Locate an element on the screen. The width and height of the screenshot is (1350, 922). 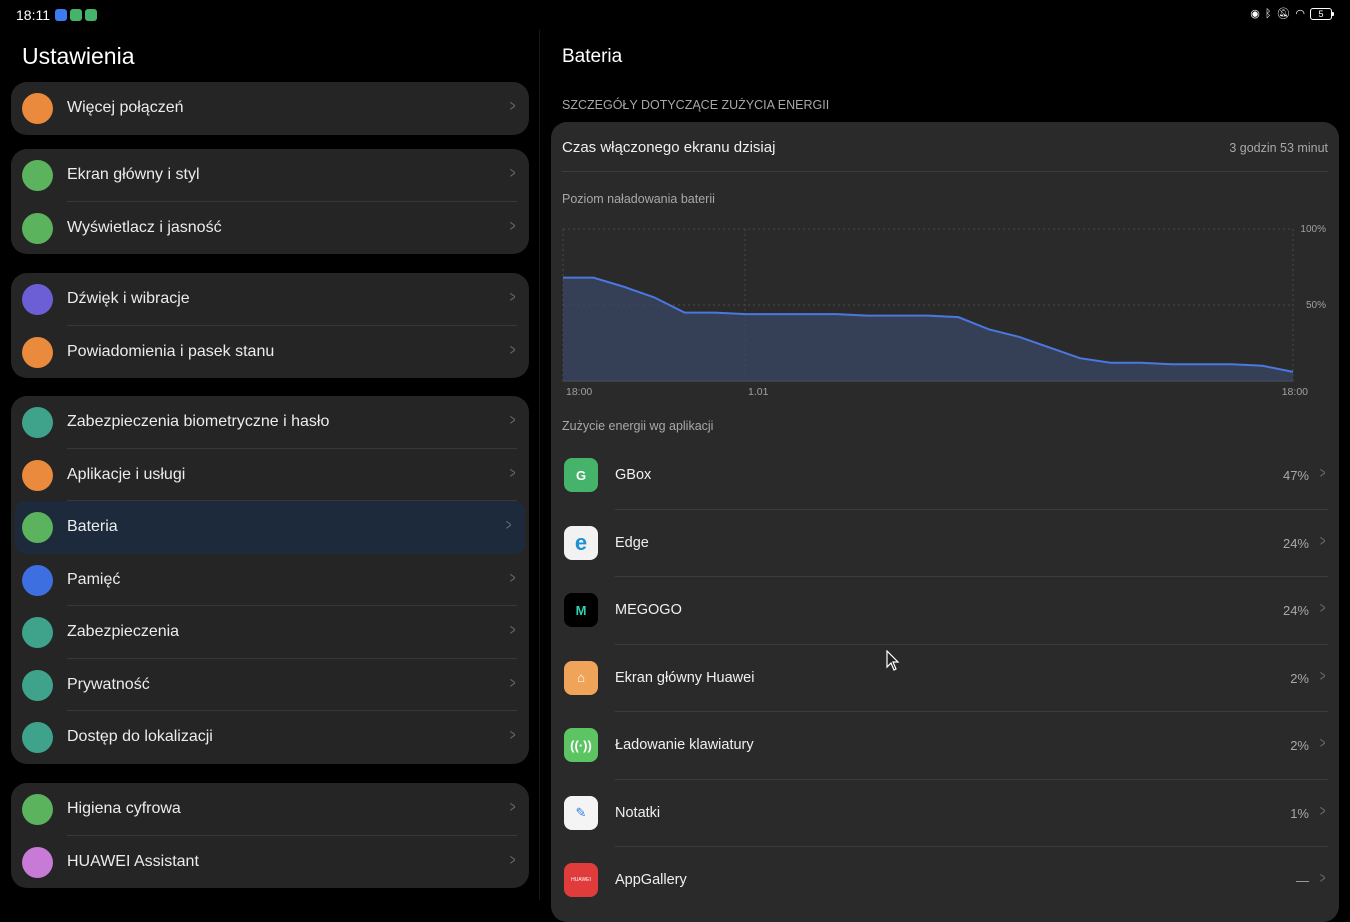
y-tick-label: 100% is located at coordinates (1313, 229).